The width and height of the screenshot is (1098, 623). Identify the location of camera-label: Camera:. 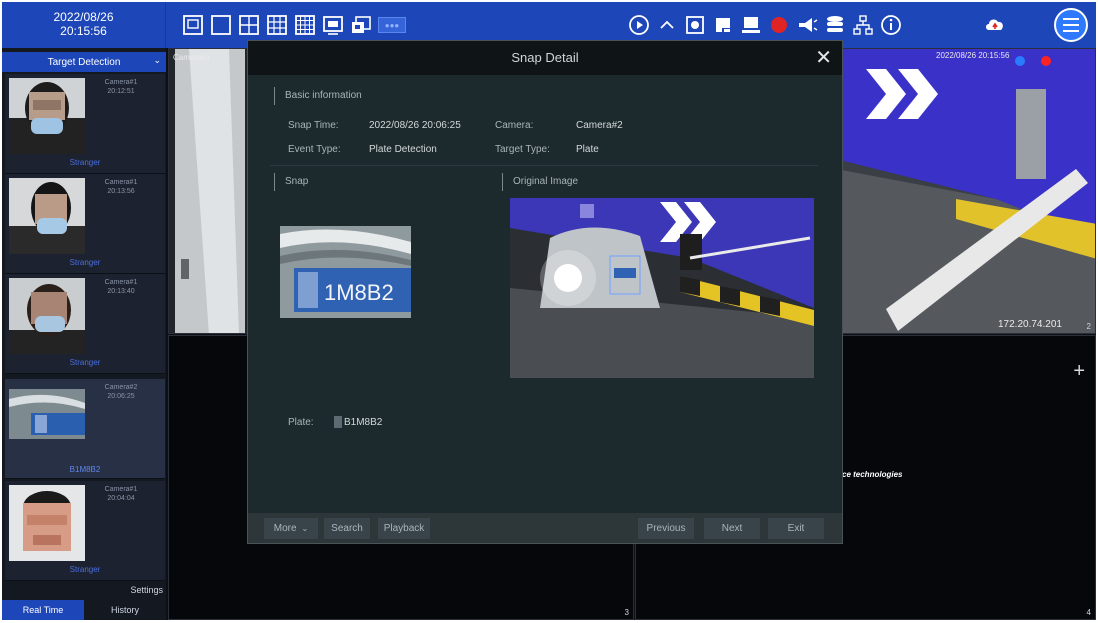
(514, 125).